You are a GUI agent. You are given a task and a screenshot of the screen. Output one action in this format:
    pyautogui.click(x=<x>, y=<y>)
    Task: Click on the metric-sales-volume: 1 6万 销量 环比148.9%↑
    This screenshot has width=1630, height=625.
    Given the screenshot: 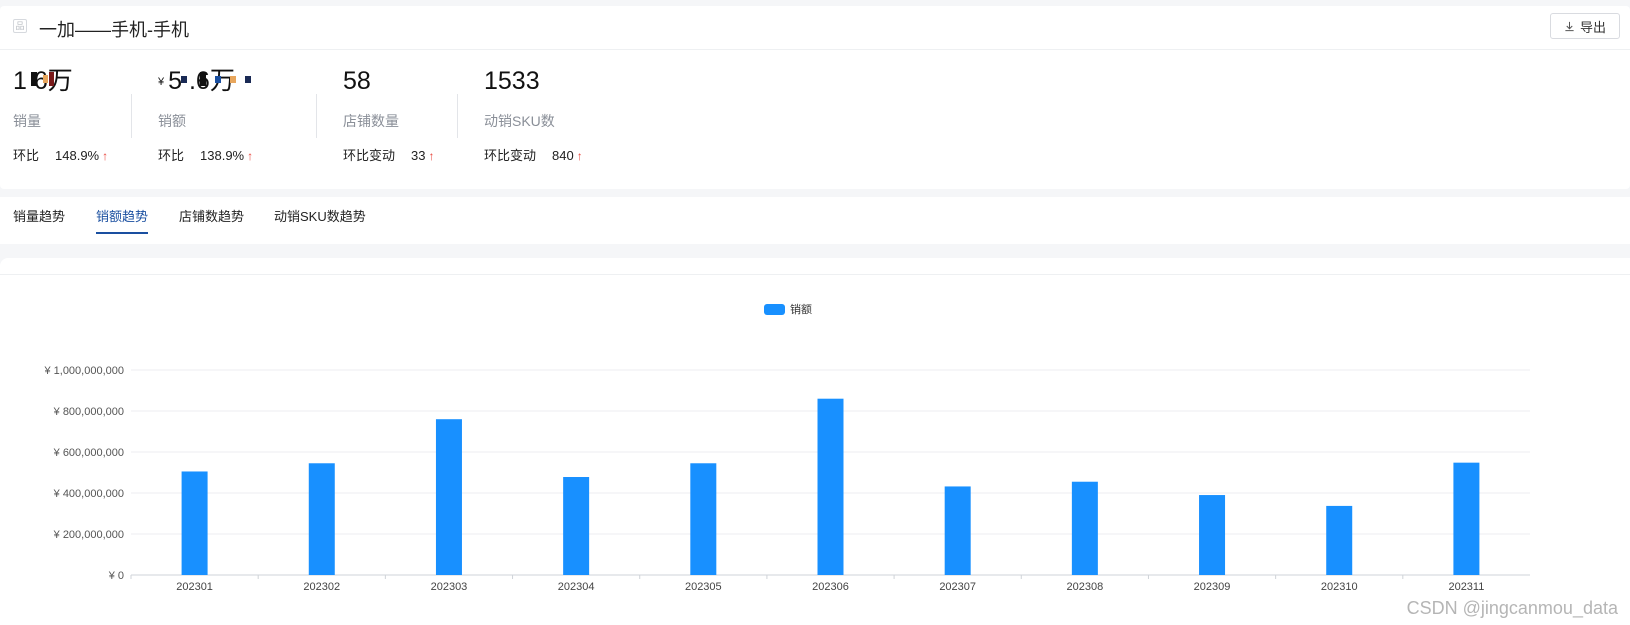 What is the action you would take?
    pyautogui.click(x=60, y=115)
    